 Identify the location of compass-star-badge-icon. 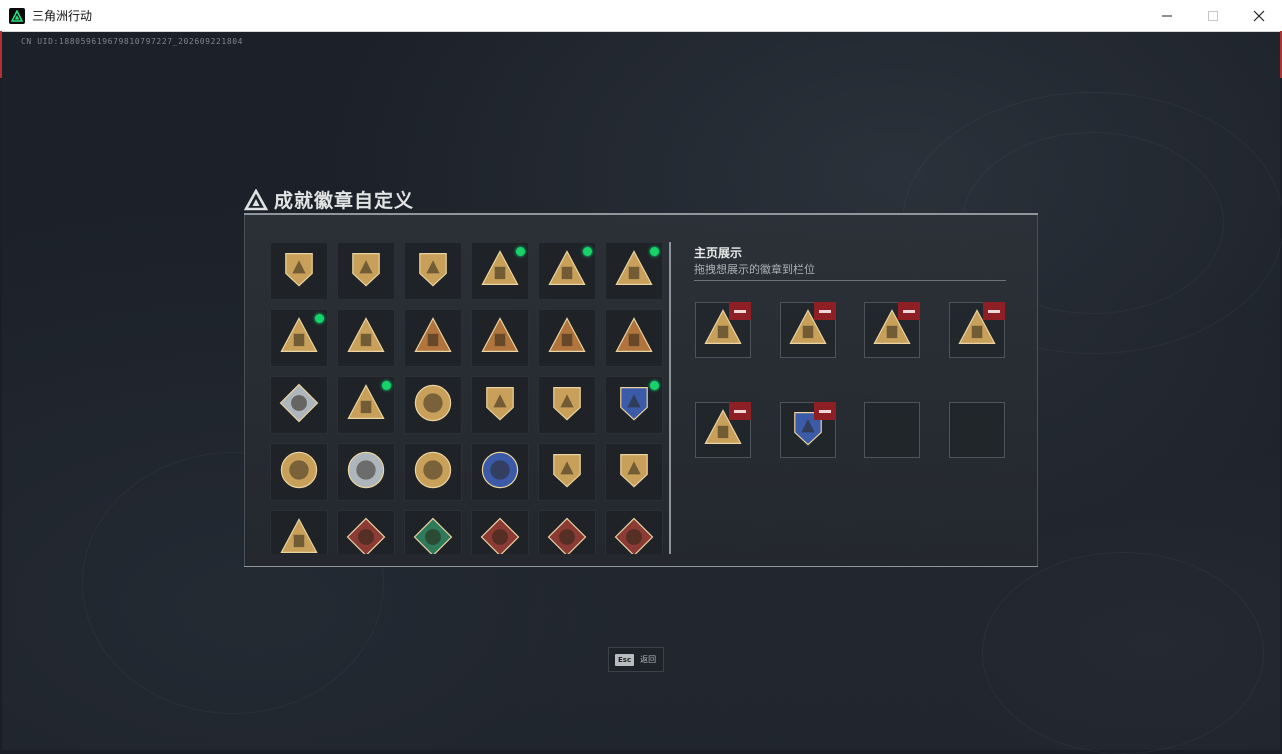
(433, 472).